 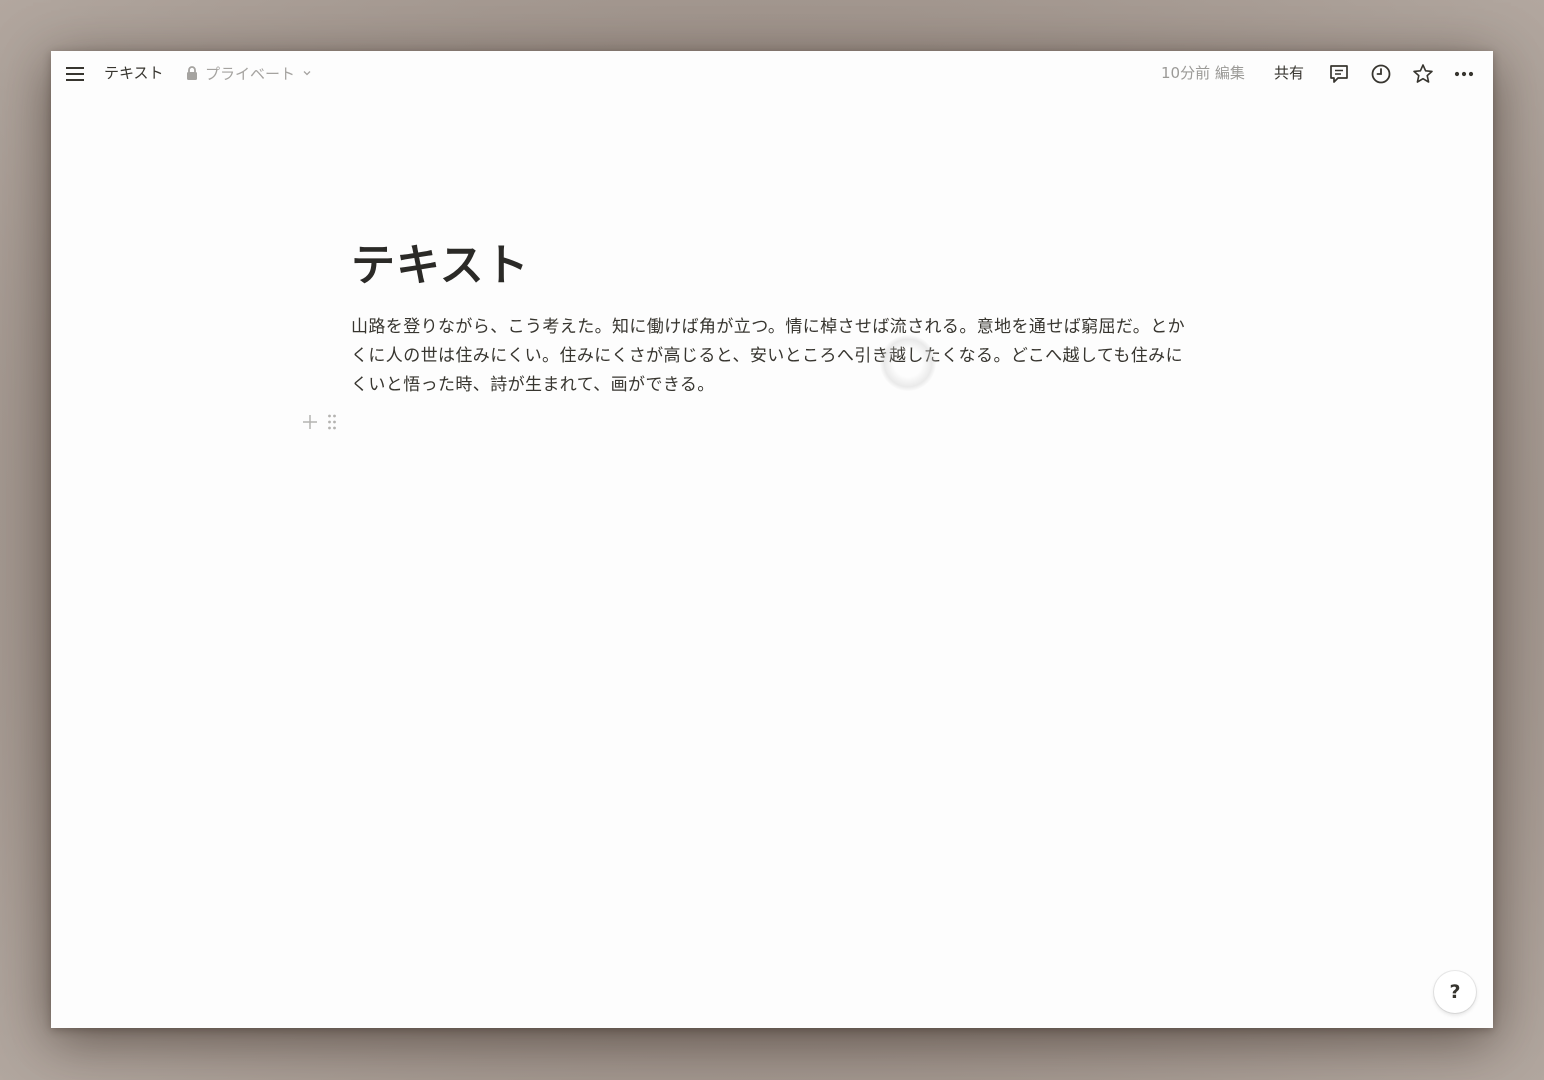 What do you see at coordinates (1289, 73) in the screenshot?
I see `share-button: 共有` at bounding box center [1289, 73].